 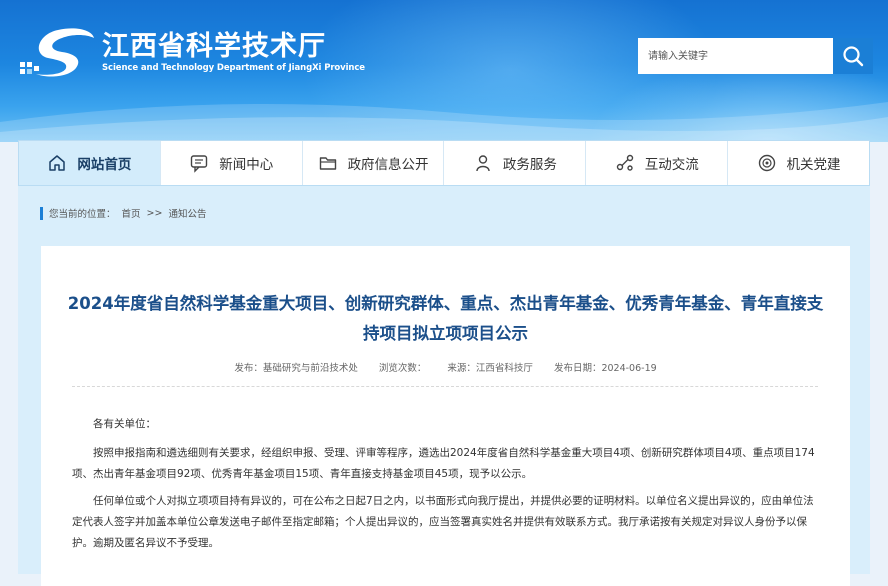 I want to click on search-button, so click(x=853, y=56).